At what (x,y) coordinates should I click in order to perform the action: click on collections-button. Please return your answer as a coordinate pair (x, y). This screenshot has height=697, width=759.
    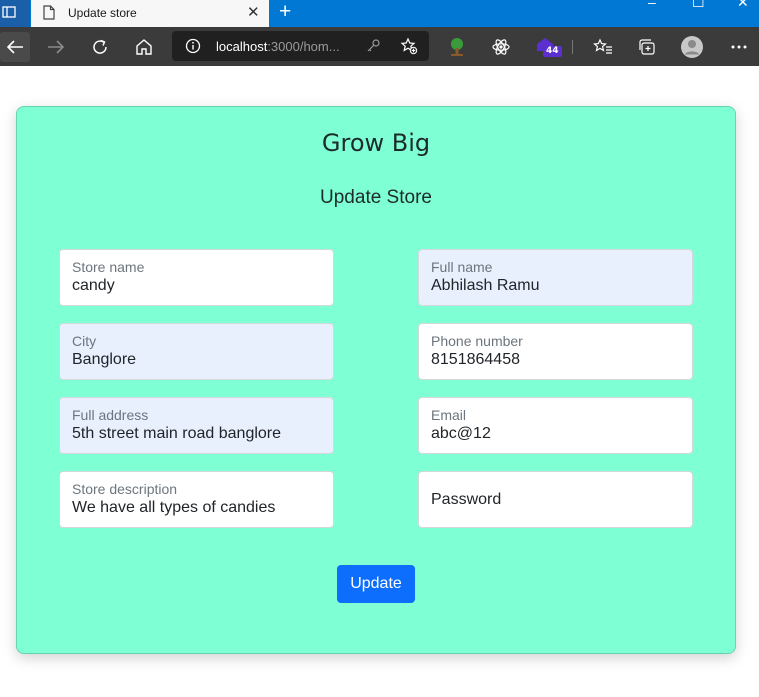
    Looking at the image, I should click on (647, 47).